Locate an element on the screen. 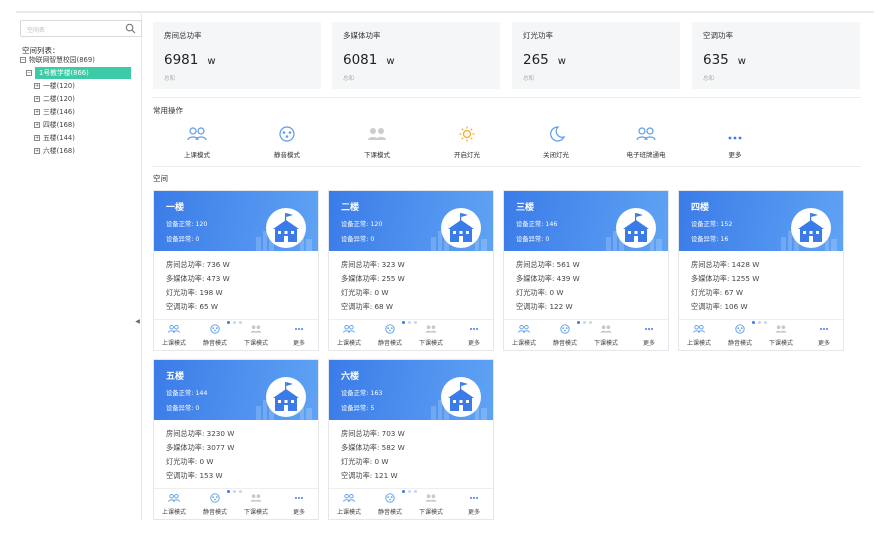 The image size is (881, 533). light-power: 灯光功率: 198 W is located at coordinates (194, 292).